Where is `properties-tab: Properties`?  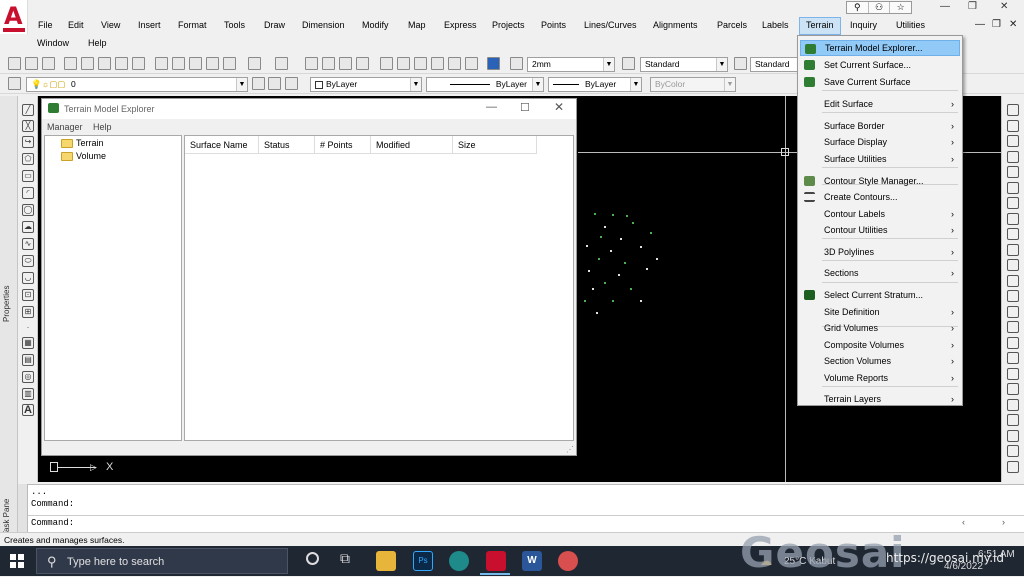 properties-tab: Properties is located at coordinates (6, 304).